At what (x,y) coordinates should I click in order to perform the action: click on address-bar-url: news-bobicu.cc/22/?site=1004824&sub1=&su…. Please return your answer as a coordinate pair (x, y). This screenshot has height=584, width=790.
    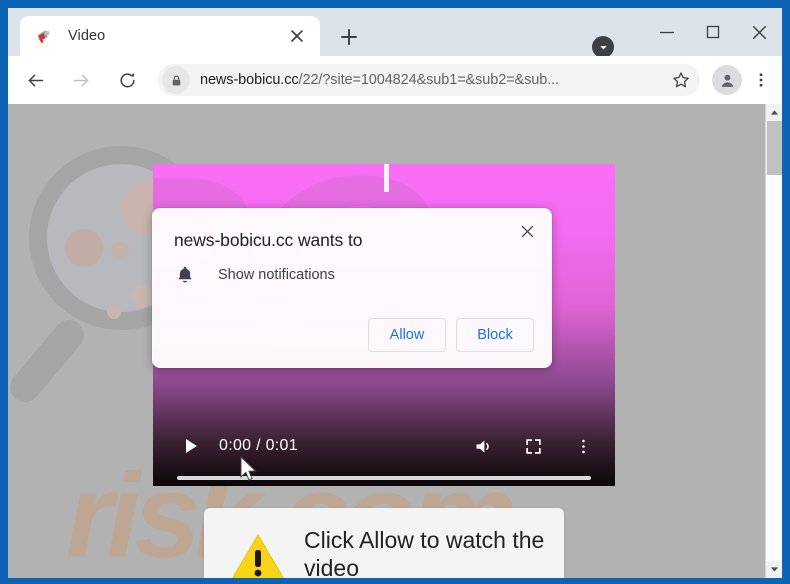
    Looking at the image, I should click on (379, 80).